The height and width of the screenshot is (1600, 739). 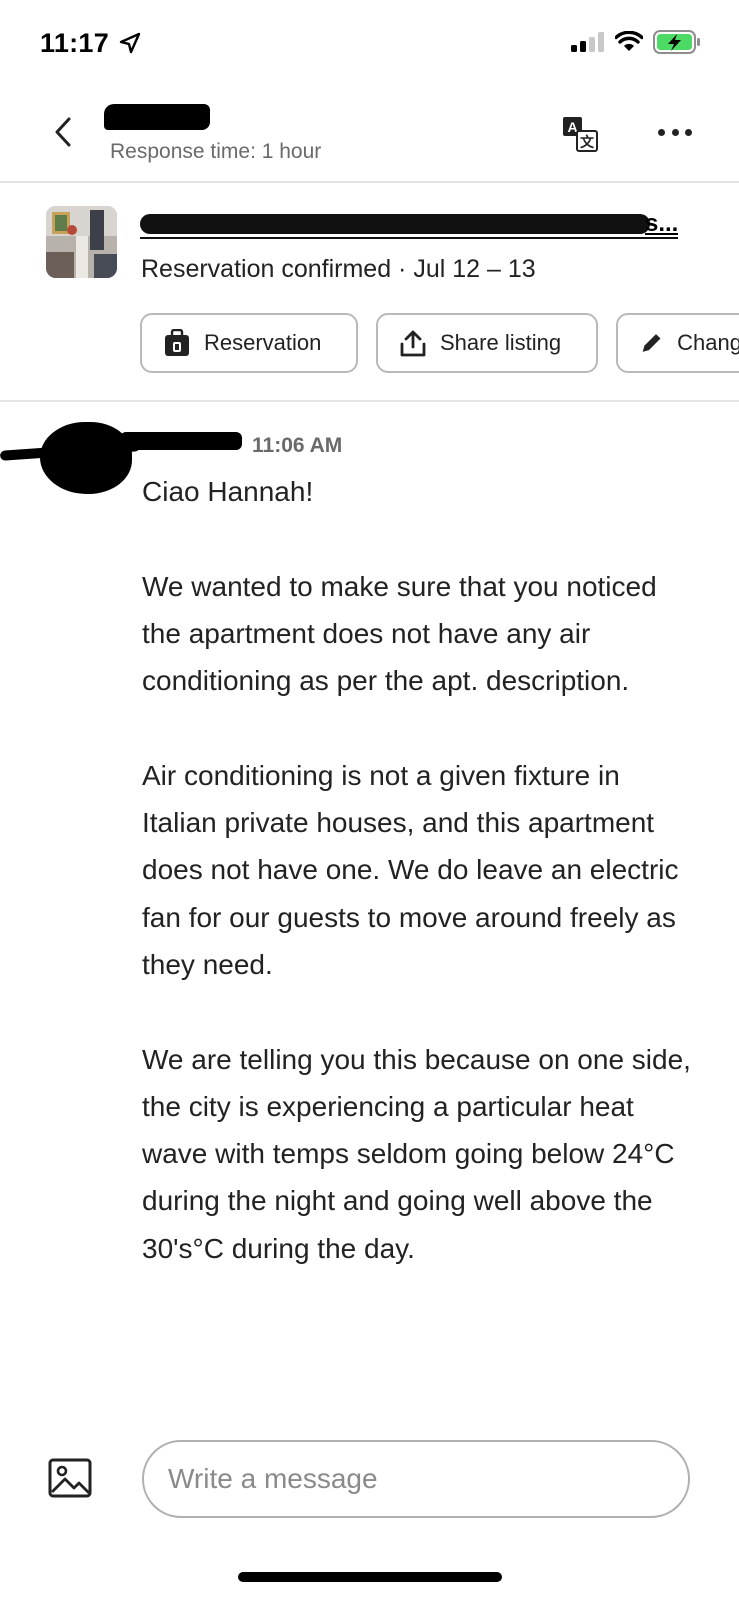 I want to click on wifi-icon, so click(x=629, y=41).